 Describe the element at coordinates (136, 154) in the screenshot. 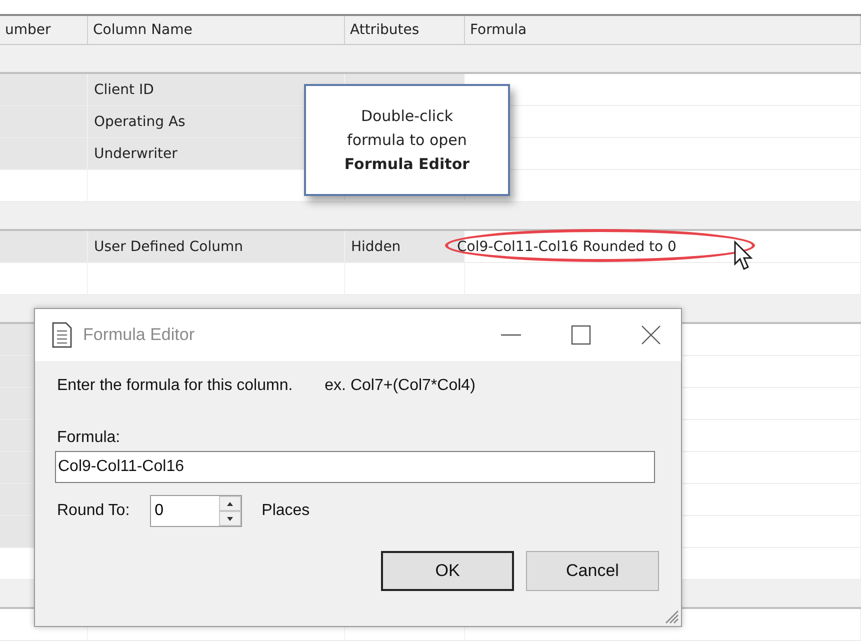

I see `table-cell: Underwriter` at that location.